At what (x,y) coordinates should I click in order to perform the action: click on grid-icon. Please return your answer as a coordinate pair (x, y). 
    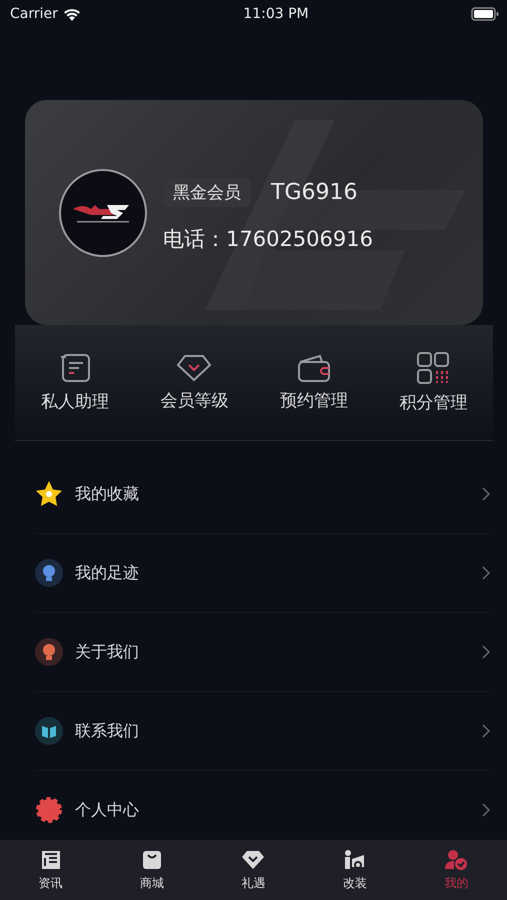
    Looking at the image, I should click on (433, 368).